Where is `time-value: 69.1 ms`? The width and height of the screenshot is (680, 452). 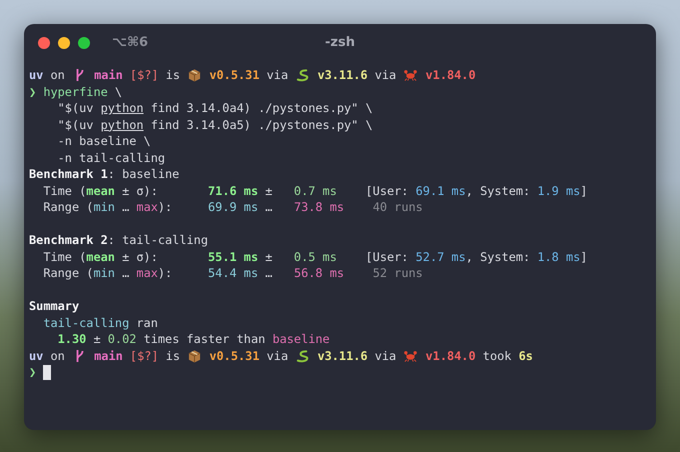
time-value: 69.1 ms is located at coordinates (441, 190).